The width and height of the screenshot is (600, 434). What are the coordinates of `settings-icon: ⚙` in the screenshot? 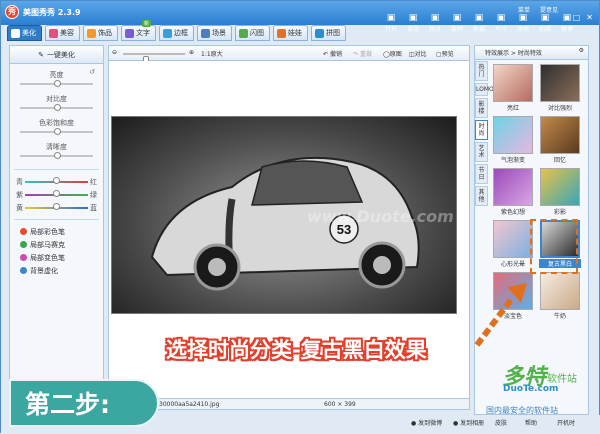 It's located at (581, 50).